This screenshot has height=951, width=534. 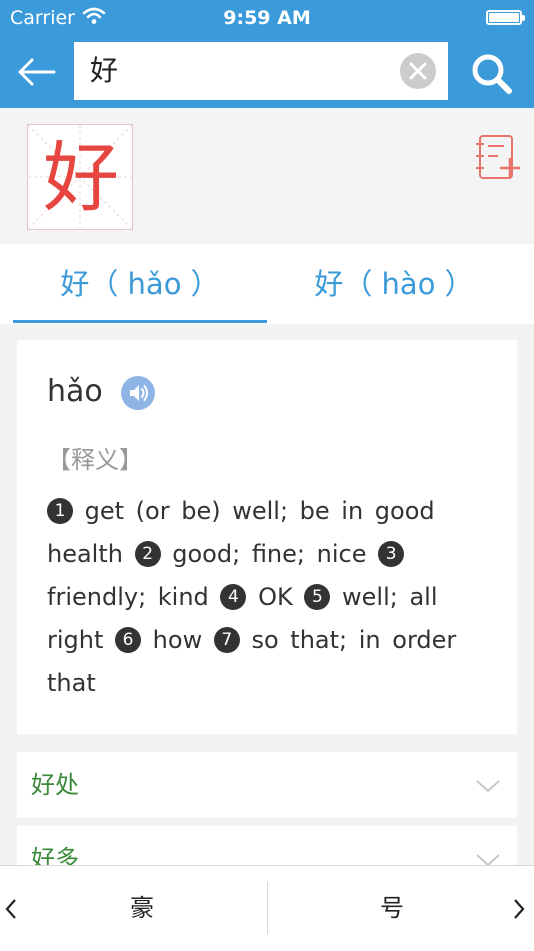 I want to click on chevron-right-icon, so click(x=519, y=909).